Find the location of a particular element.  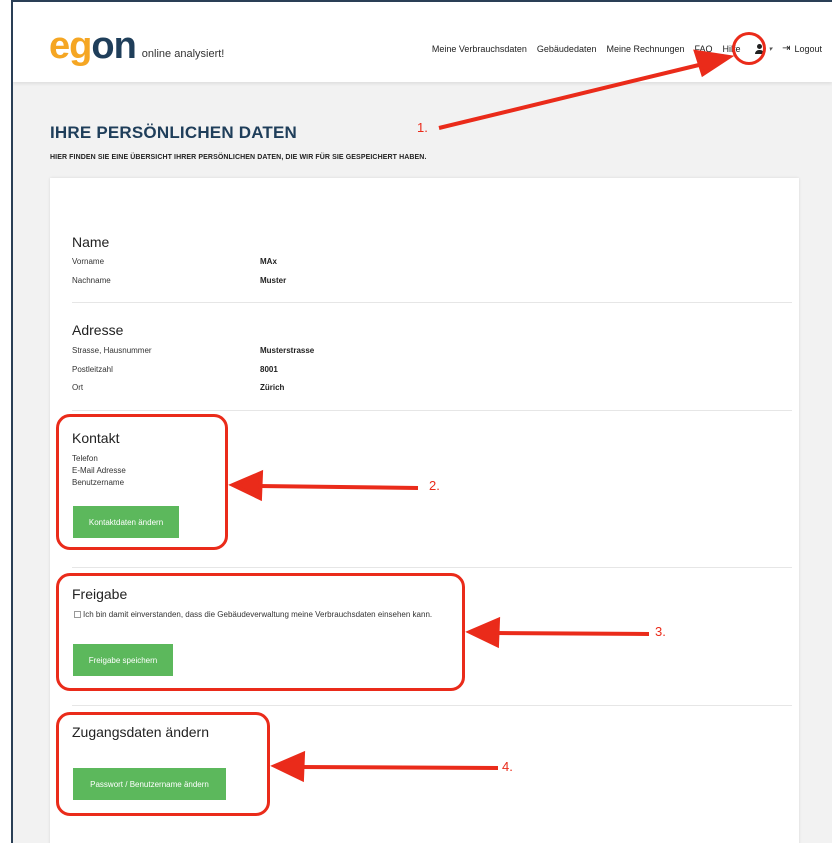

annotation-label-1: 1. is located at coordinates (422, 127).